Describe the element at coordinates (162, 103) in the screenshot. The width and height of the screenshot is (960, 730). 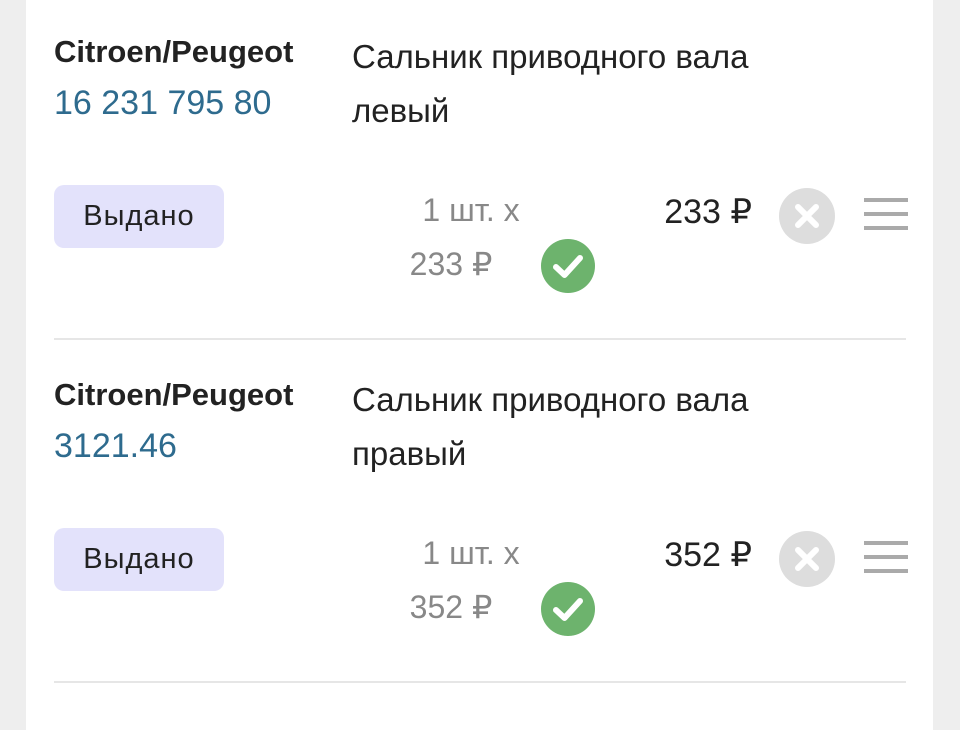
I see `item-part-code: 16 231 795 80` at that location.